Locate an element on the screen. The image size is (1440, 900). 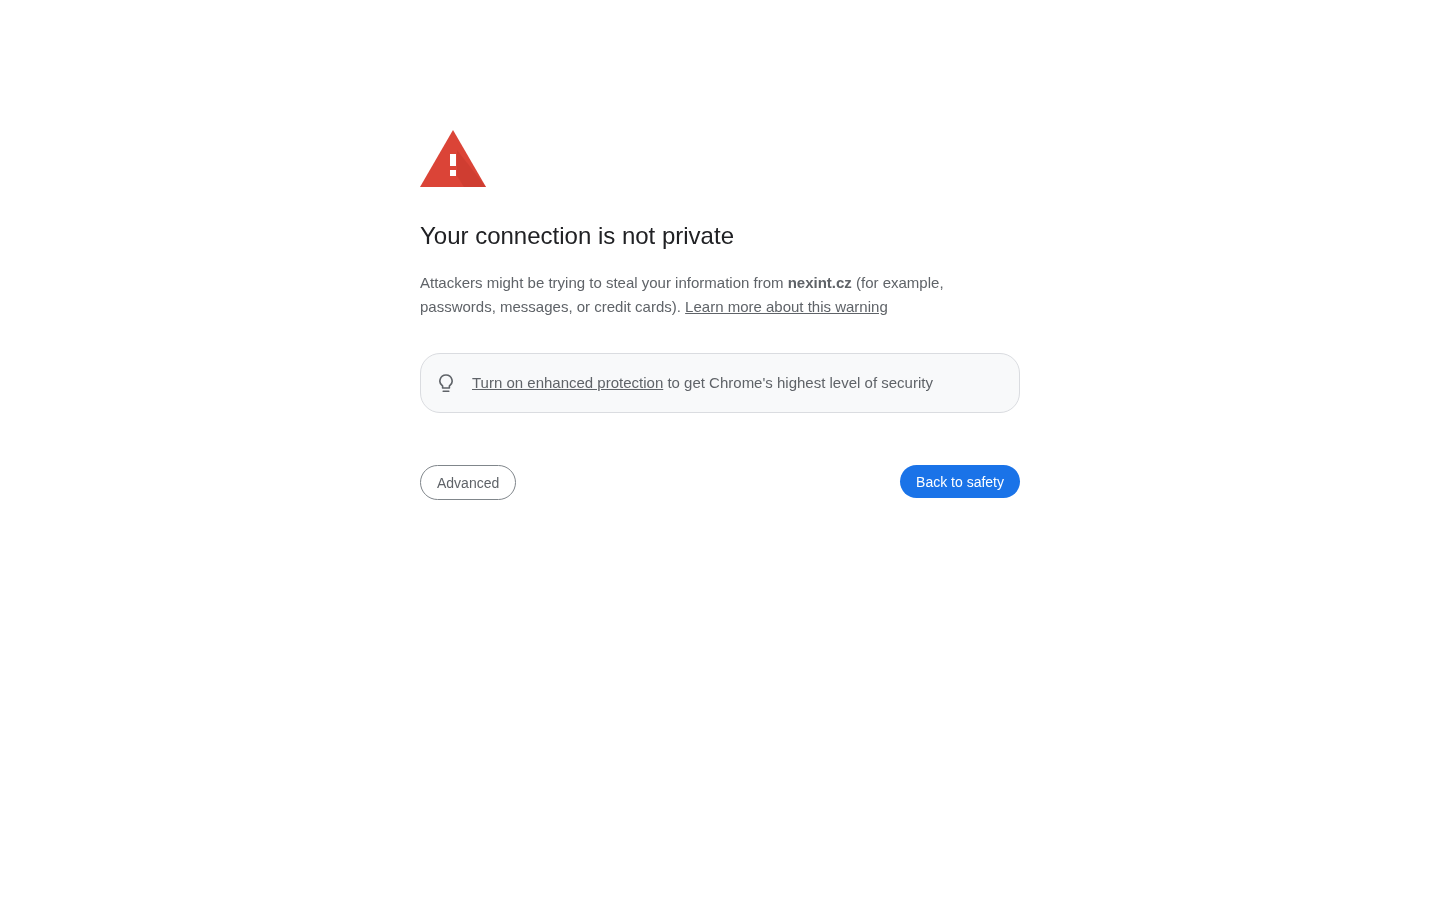
enhanced-protection-link: Turn on enhanced protection is located at coordinates (568, 382).